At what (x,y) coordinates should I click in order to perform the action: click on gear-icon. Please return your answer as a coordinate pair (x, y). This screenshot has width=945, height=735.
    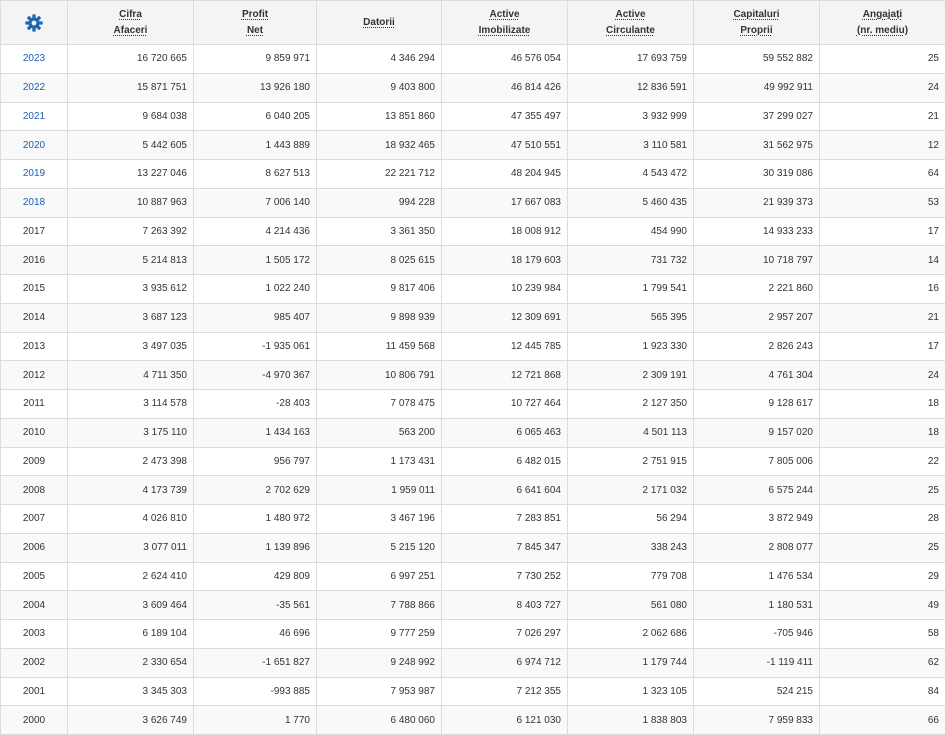
    Looking at the image, I should click on (34, 23).